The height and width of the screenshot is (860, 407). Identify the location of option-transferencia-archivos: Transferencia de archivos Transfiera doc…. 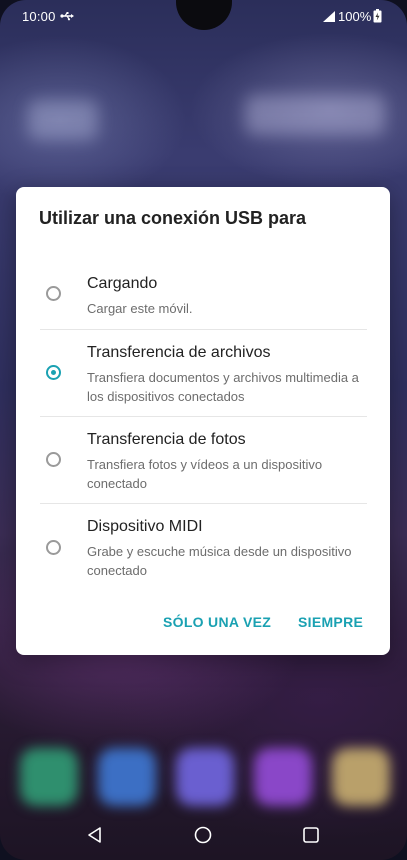
(203, 373).